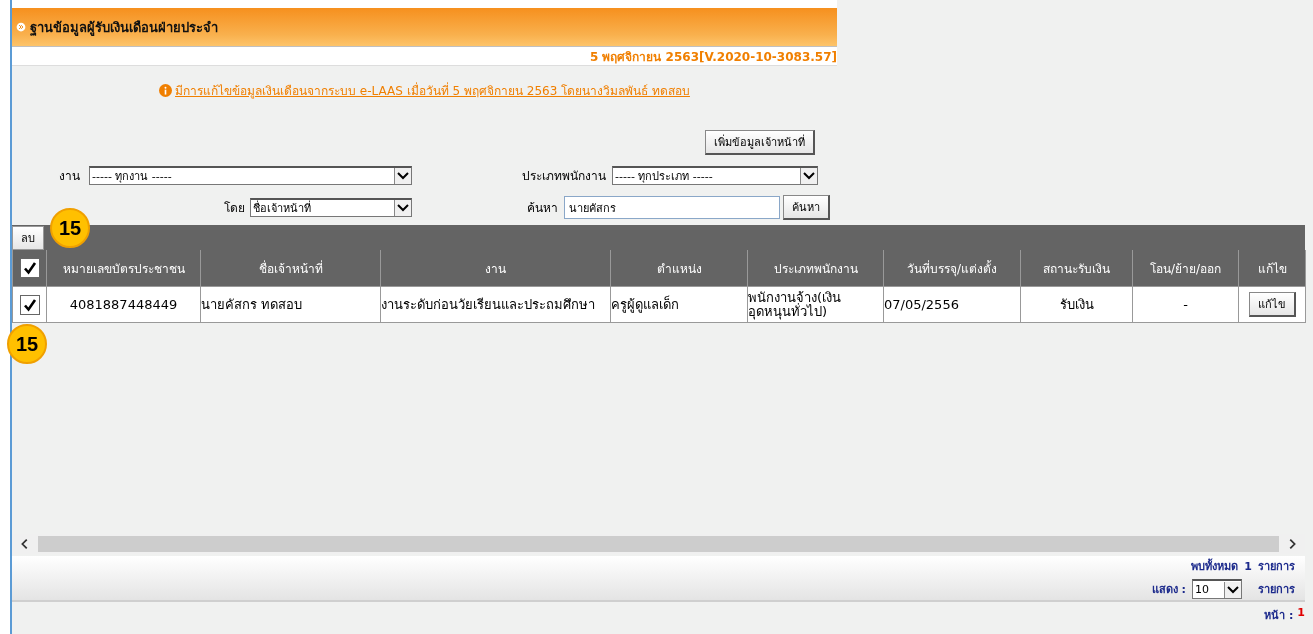 The width and height of the screenshot is (1313, 634). What do you see at coordinates (29, 304) in the screenshot?
I see `row-checkbox` at bounding box center [29, 304].